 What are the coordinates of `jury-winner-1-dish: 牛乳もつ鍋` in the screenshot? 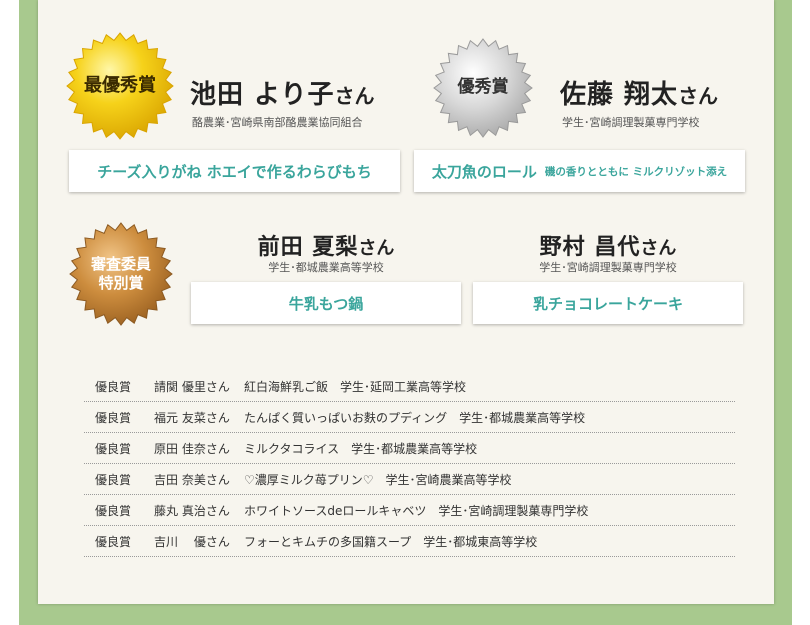 It's located at (326, 303).